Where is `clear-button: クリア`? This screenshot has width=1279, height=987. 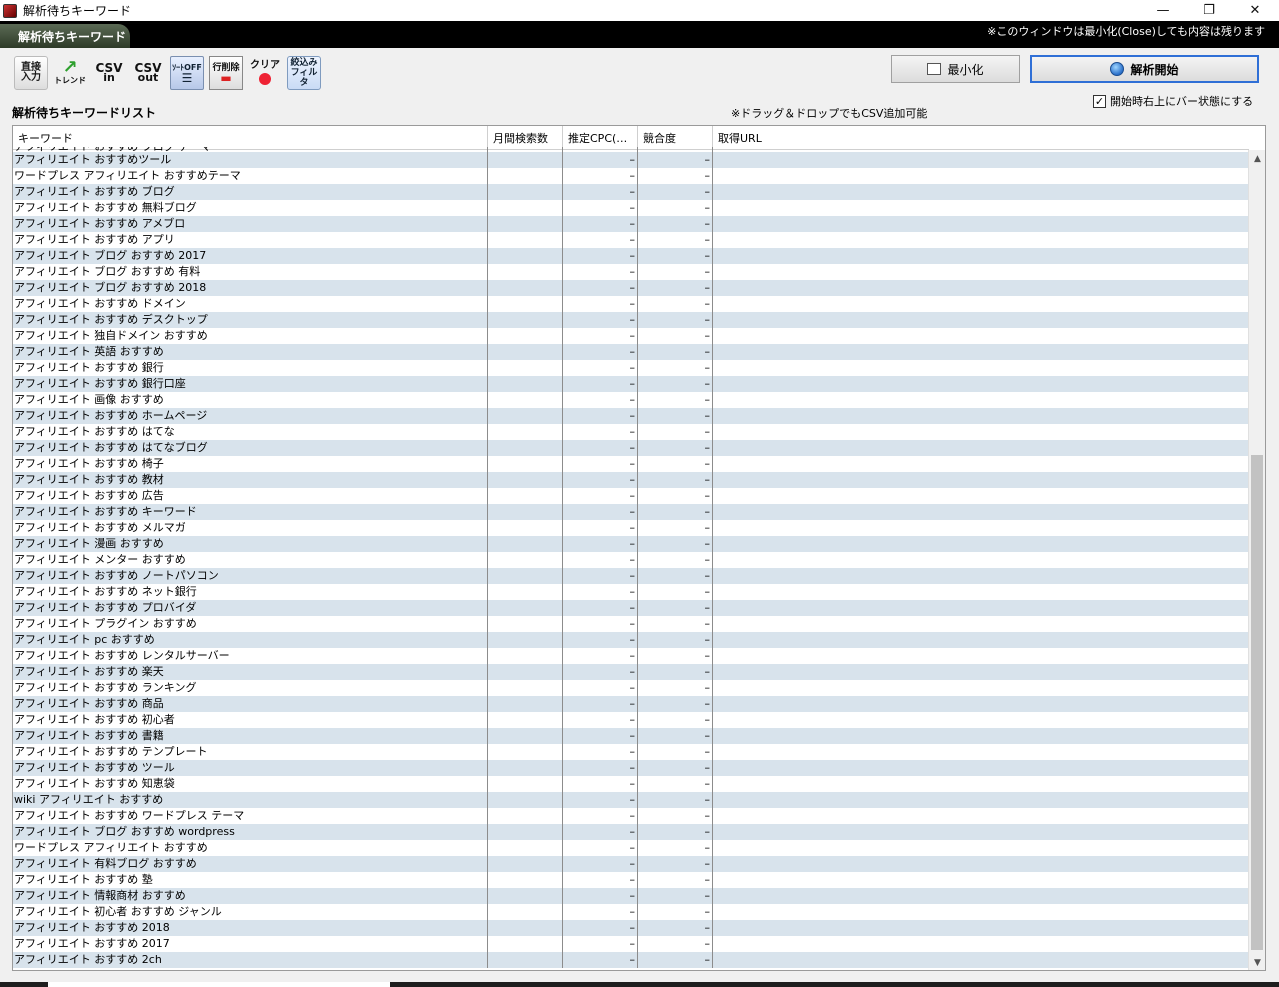 clear-button: クリア is located at coordinates (265, 73).